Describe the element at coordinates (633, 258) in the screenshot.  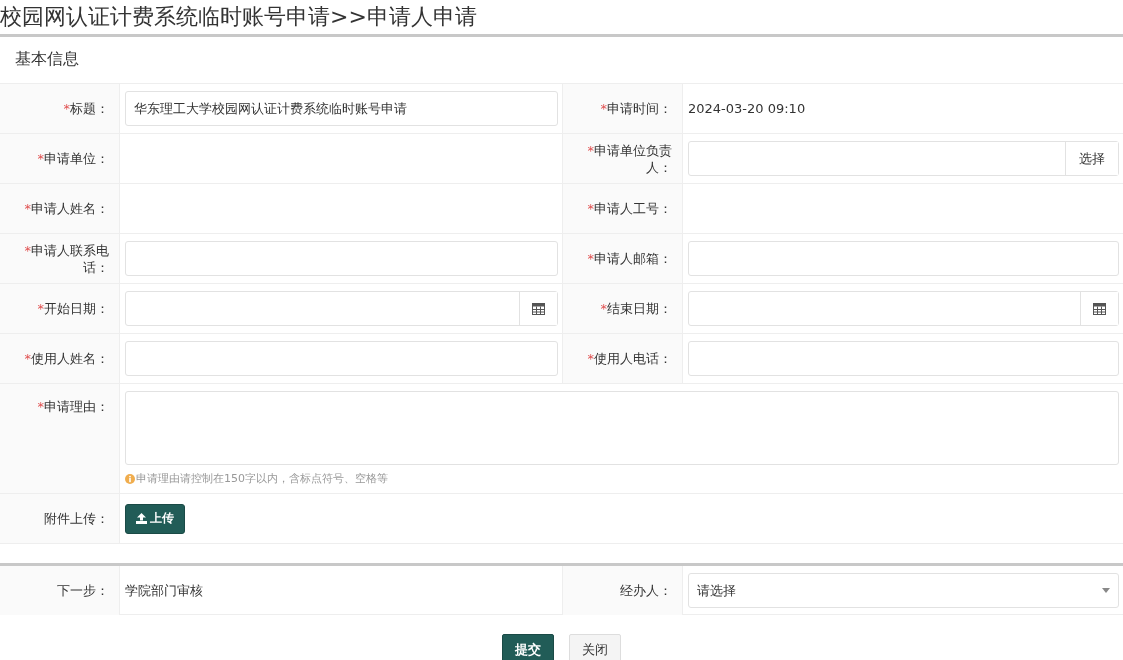
I see `field-label: 申请人邮箱：` at that location.